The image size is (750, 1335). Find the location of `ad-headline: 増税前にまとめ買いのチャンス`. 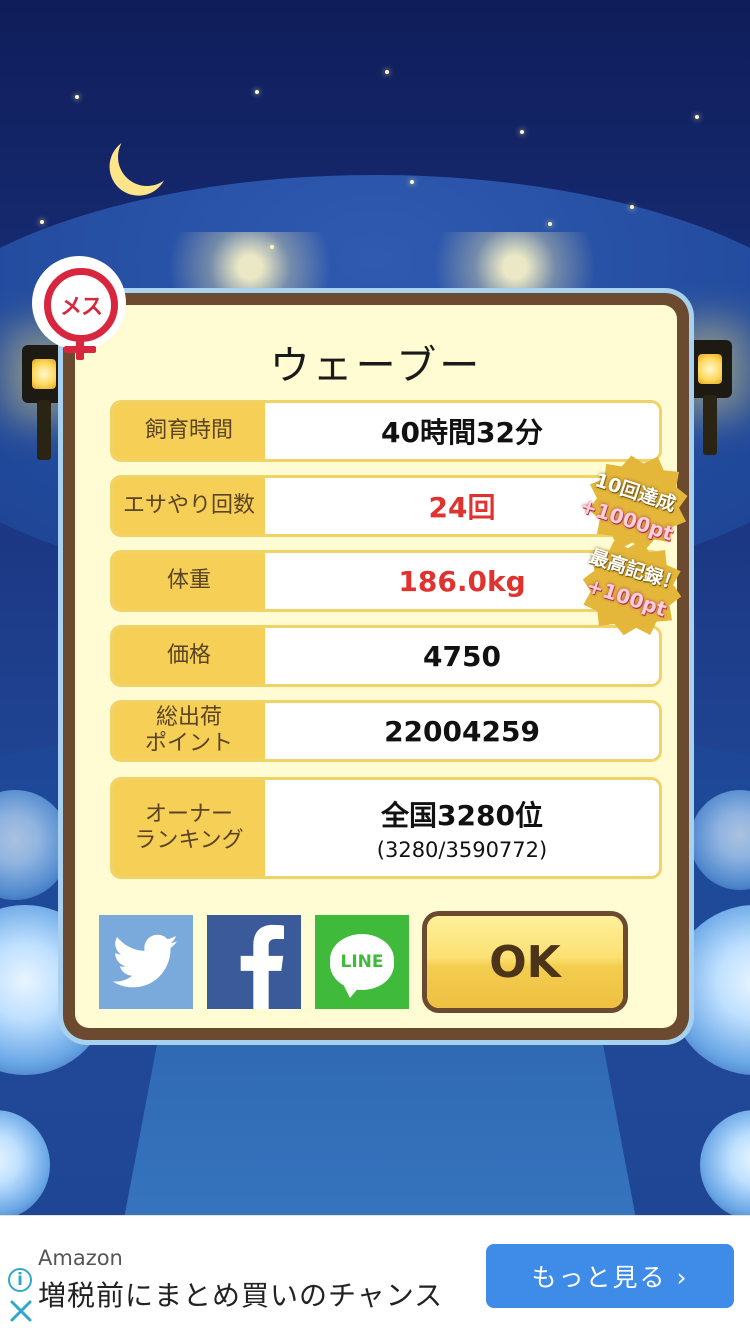

ad-headline: 増税前にまとめ買いのチャンス is located at coordinates (241, 1295).